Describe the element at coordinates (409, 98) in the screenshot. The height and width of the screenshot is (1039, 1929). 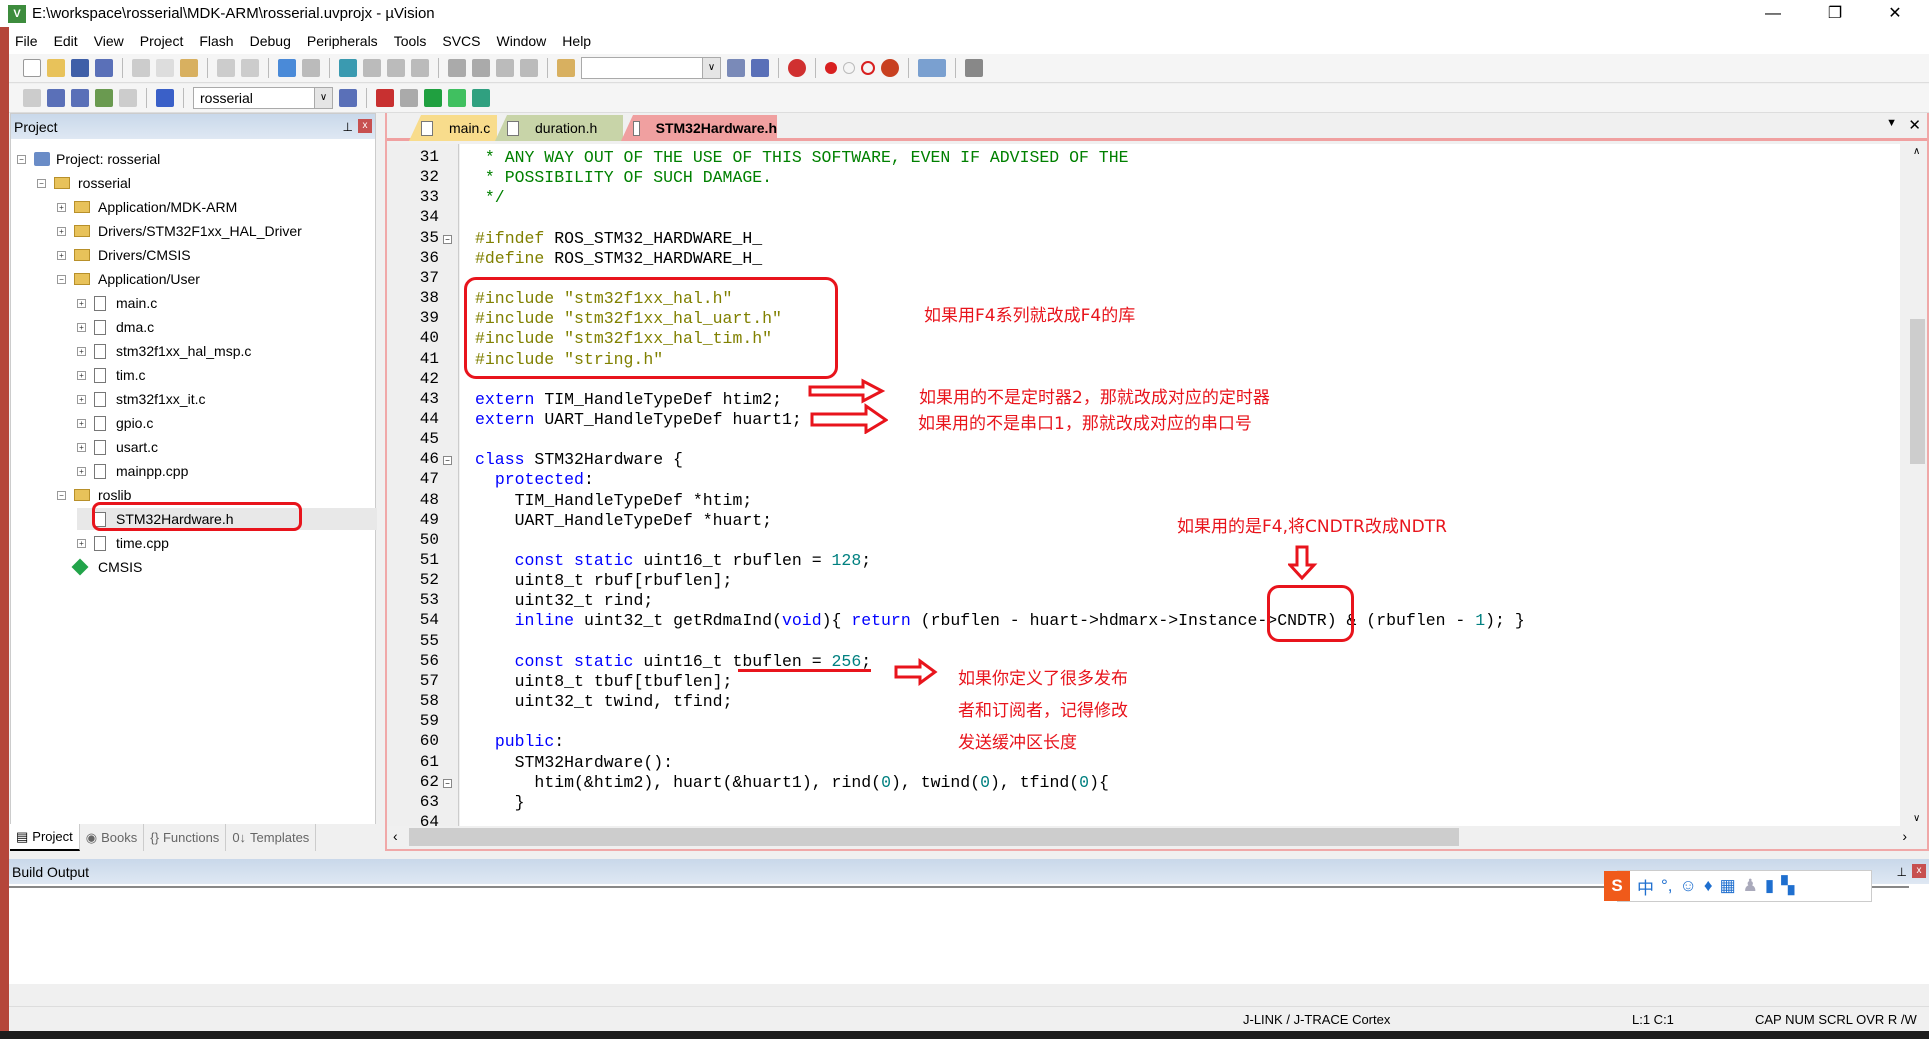
I see `manage-components-icon` at that location.